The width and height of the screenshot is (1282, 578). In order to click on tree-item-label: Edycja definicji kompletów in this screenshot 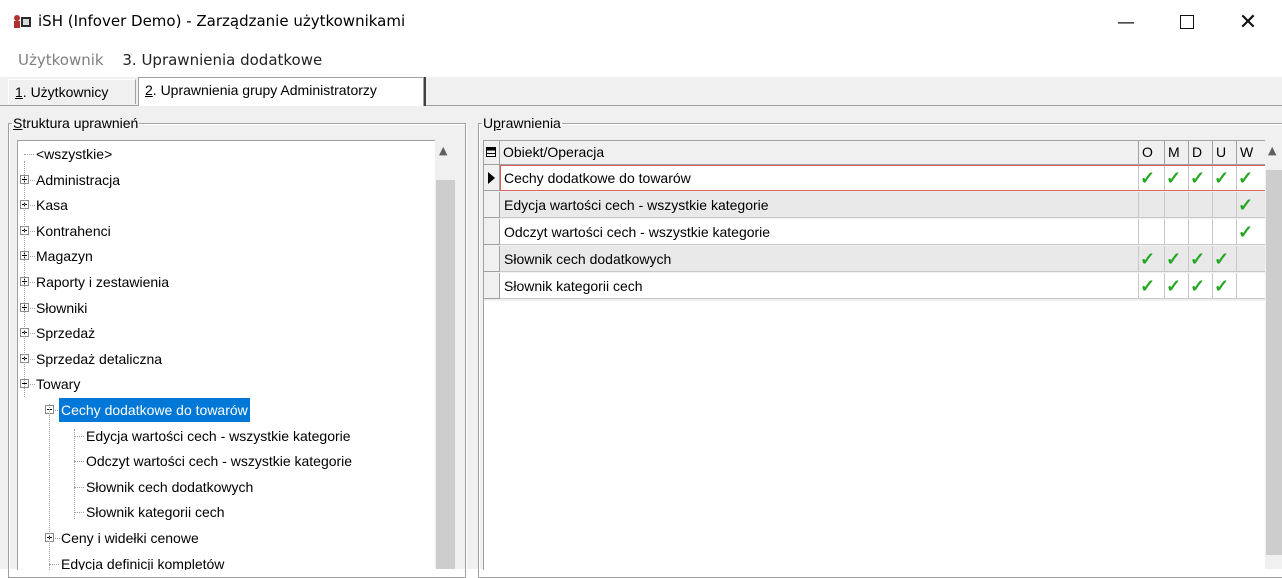, I will do `click(143, 563)`.